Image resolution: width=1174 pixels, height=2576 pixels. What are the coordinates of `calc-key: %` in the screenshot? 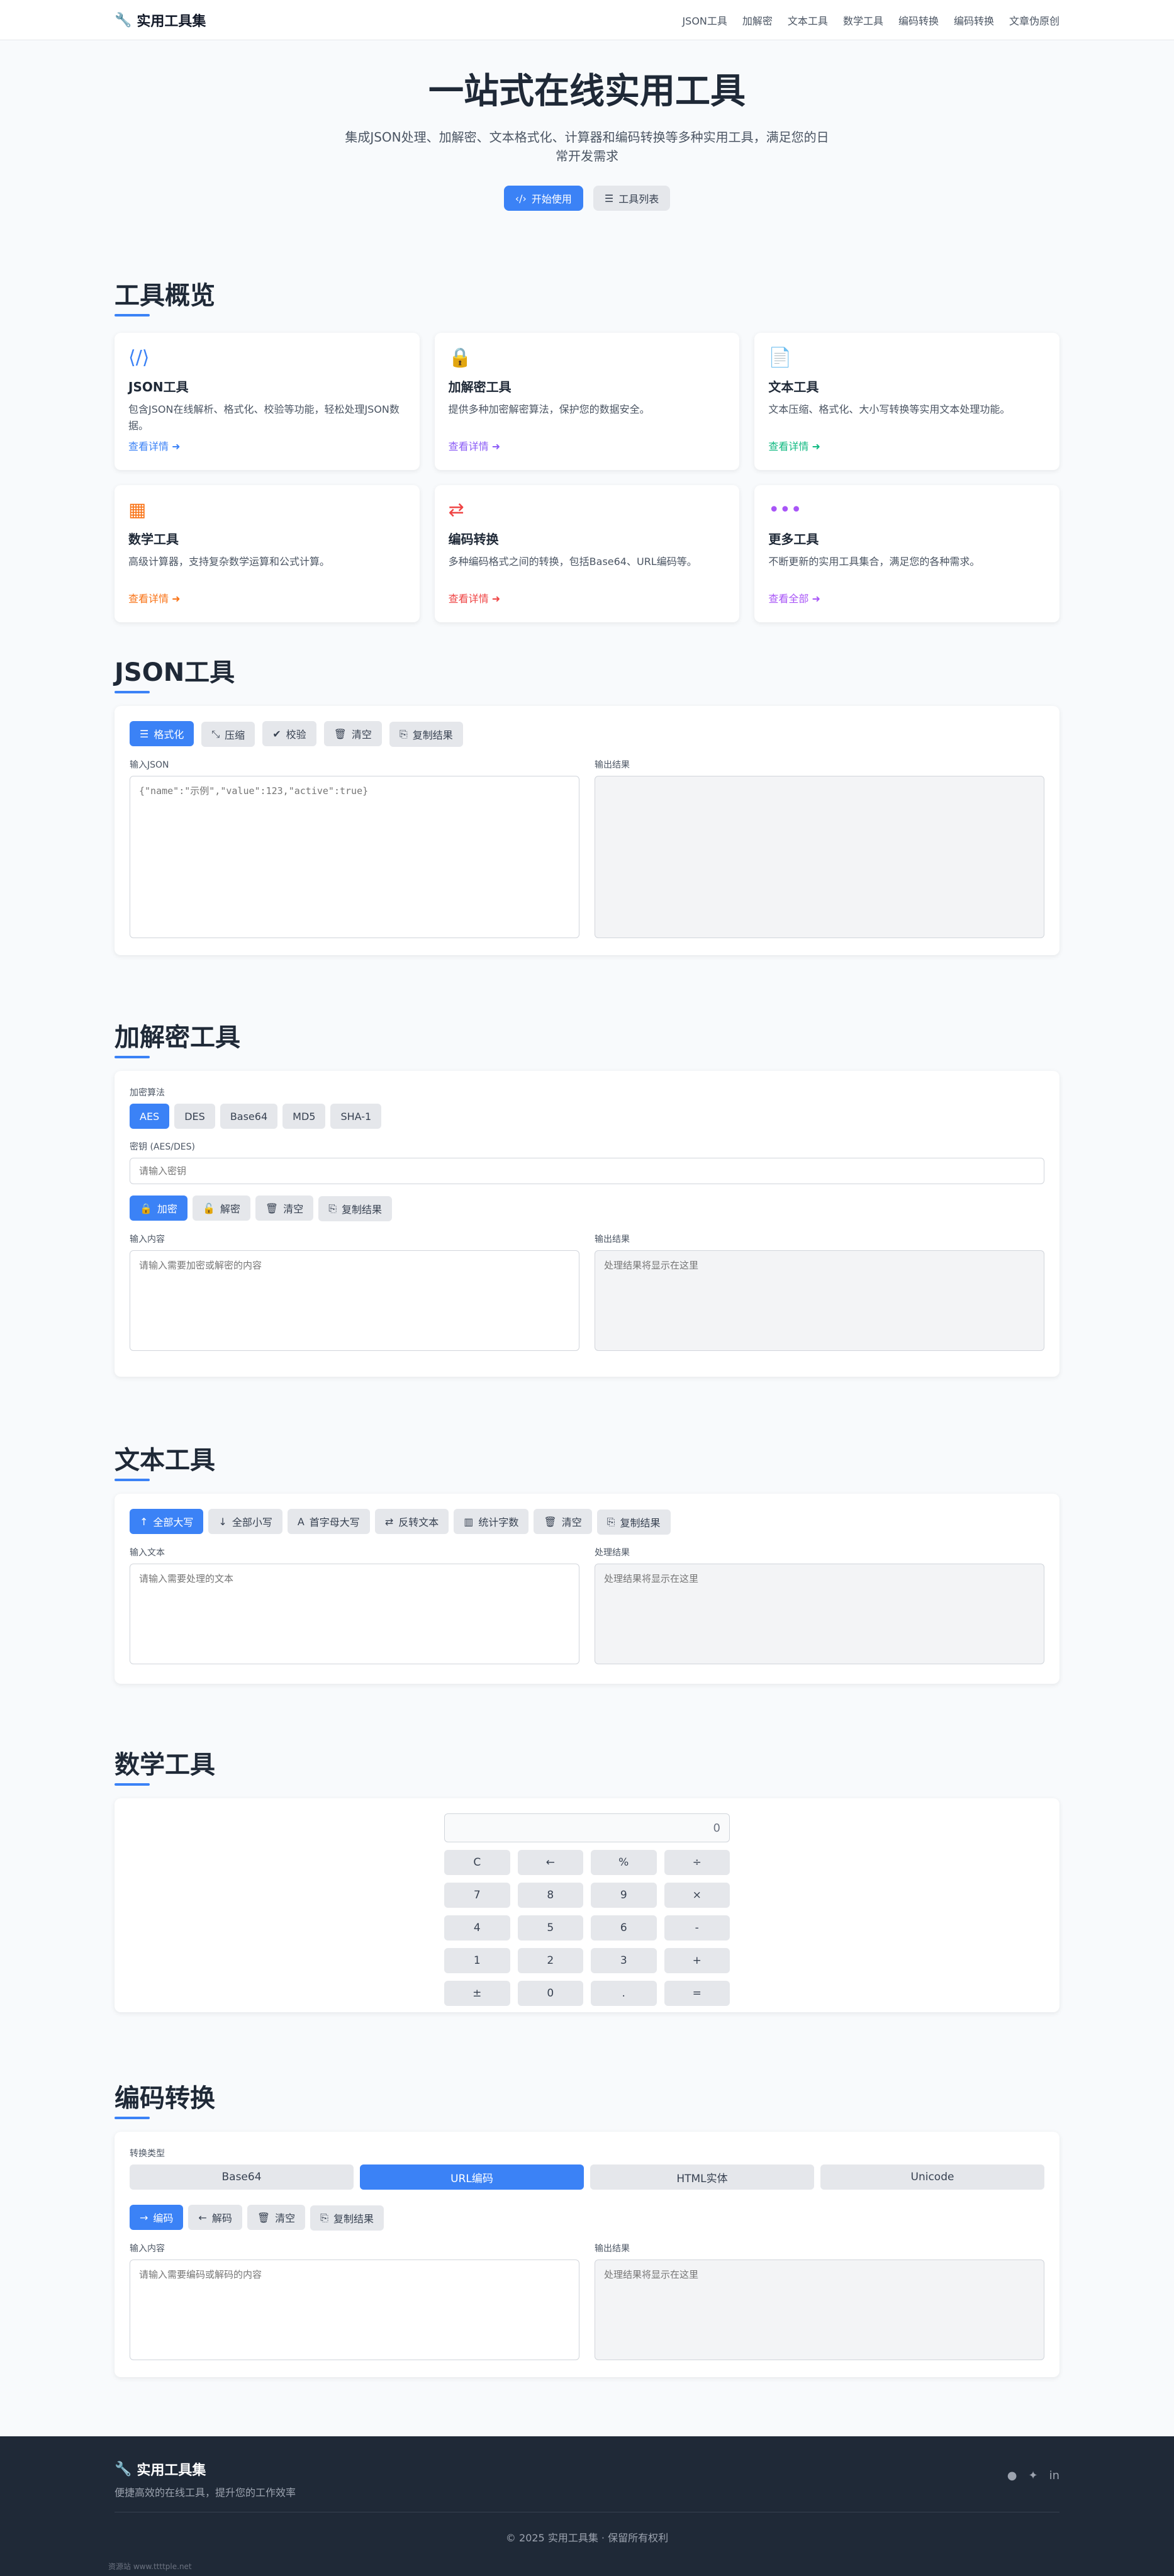 It's located at (624, 1862).